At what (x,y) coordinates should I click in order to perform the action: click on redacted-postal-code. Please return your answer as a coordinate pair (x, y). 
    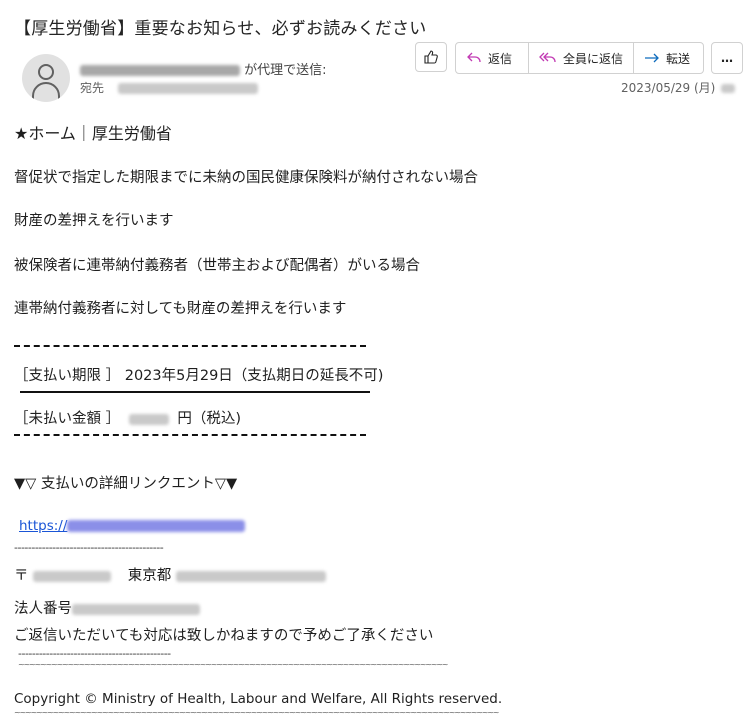
    Looking at the image, I should click on (72, 576).